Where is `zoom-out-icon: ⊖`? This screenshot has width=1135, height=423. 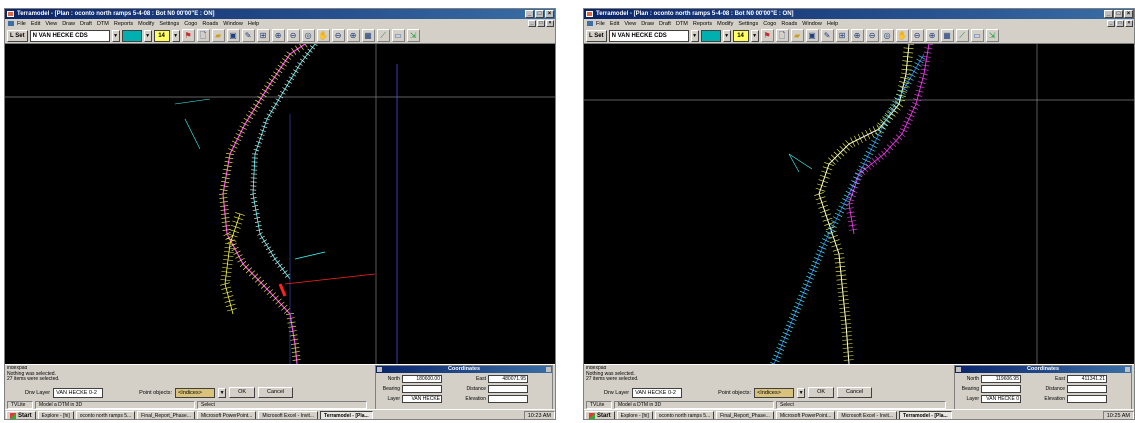
zoom-out-icon: ⊖ is located at coordinates (872, 35).